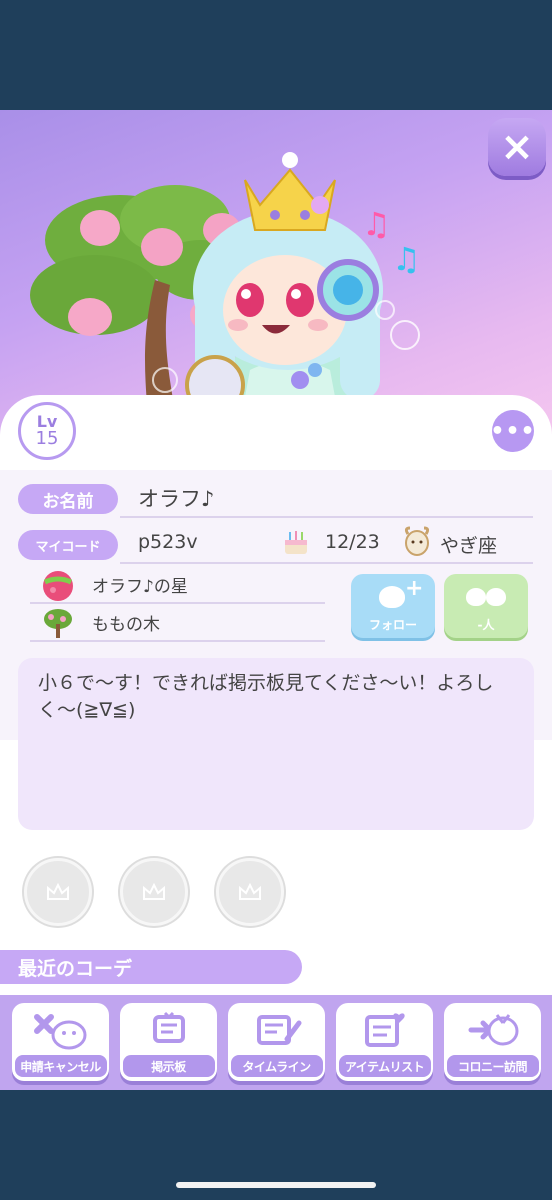 The width and height of the screenshot is (552, 1200). What do you see at coordinates (169, 1030) in the screenshot?
I see `bulletin-board-icon` at bounding box center [169, 1030].